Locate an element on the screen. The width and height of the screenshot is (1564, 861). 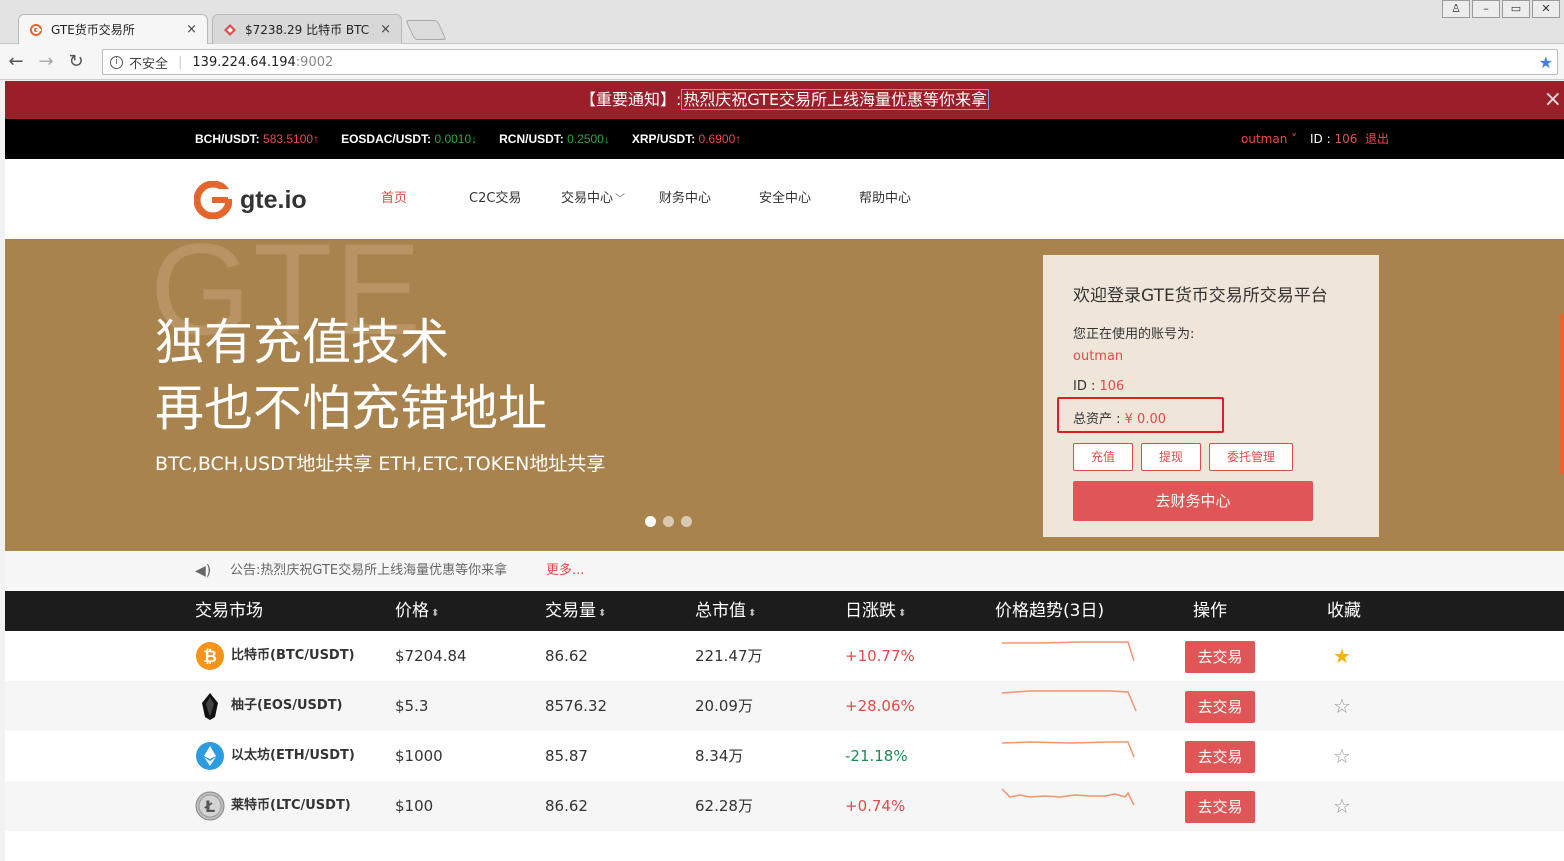
pair-value: 583.5100↑ is located at coordinates (291, 139).